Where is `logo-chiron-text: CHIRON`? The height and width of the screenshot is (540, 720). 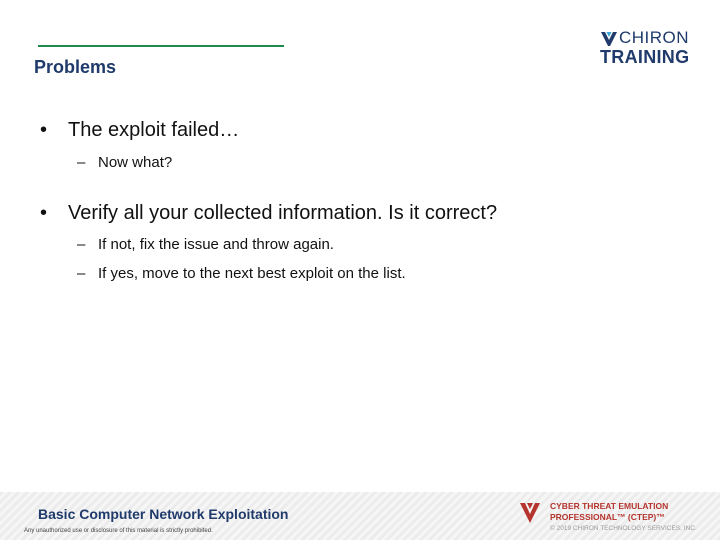 logo-chiron-text: CHIRON is located at coordinates (654, 37).